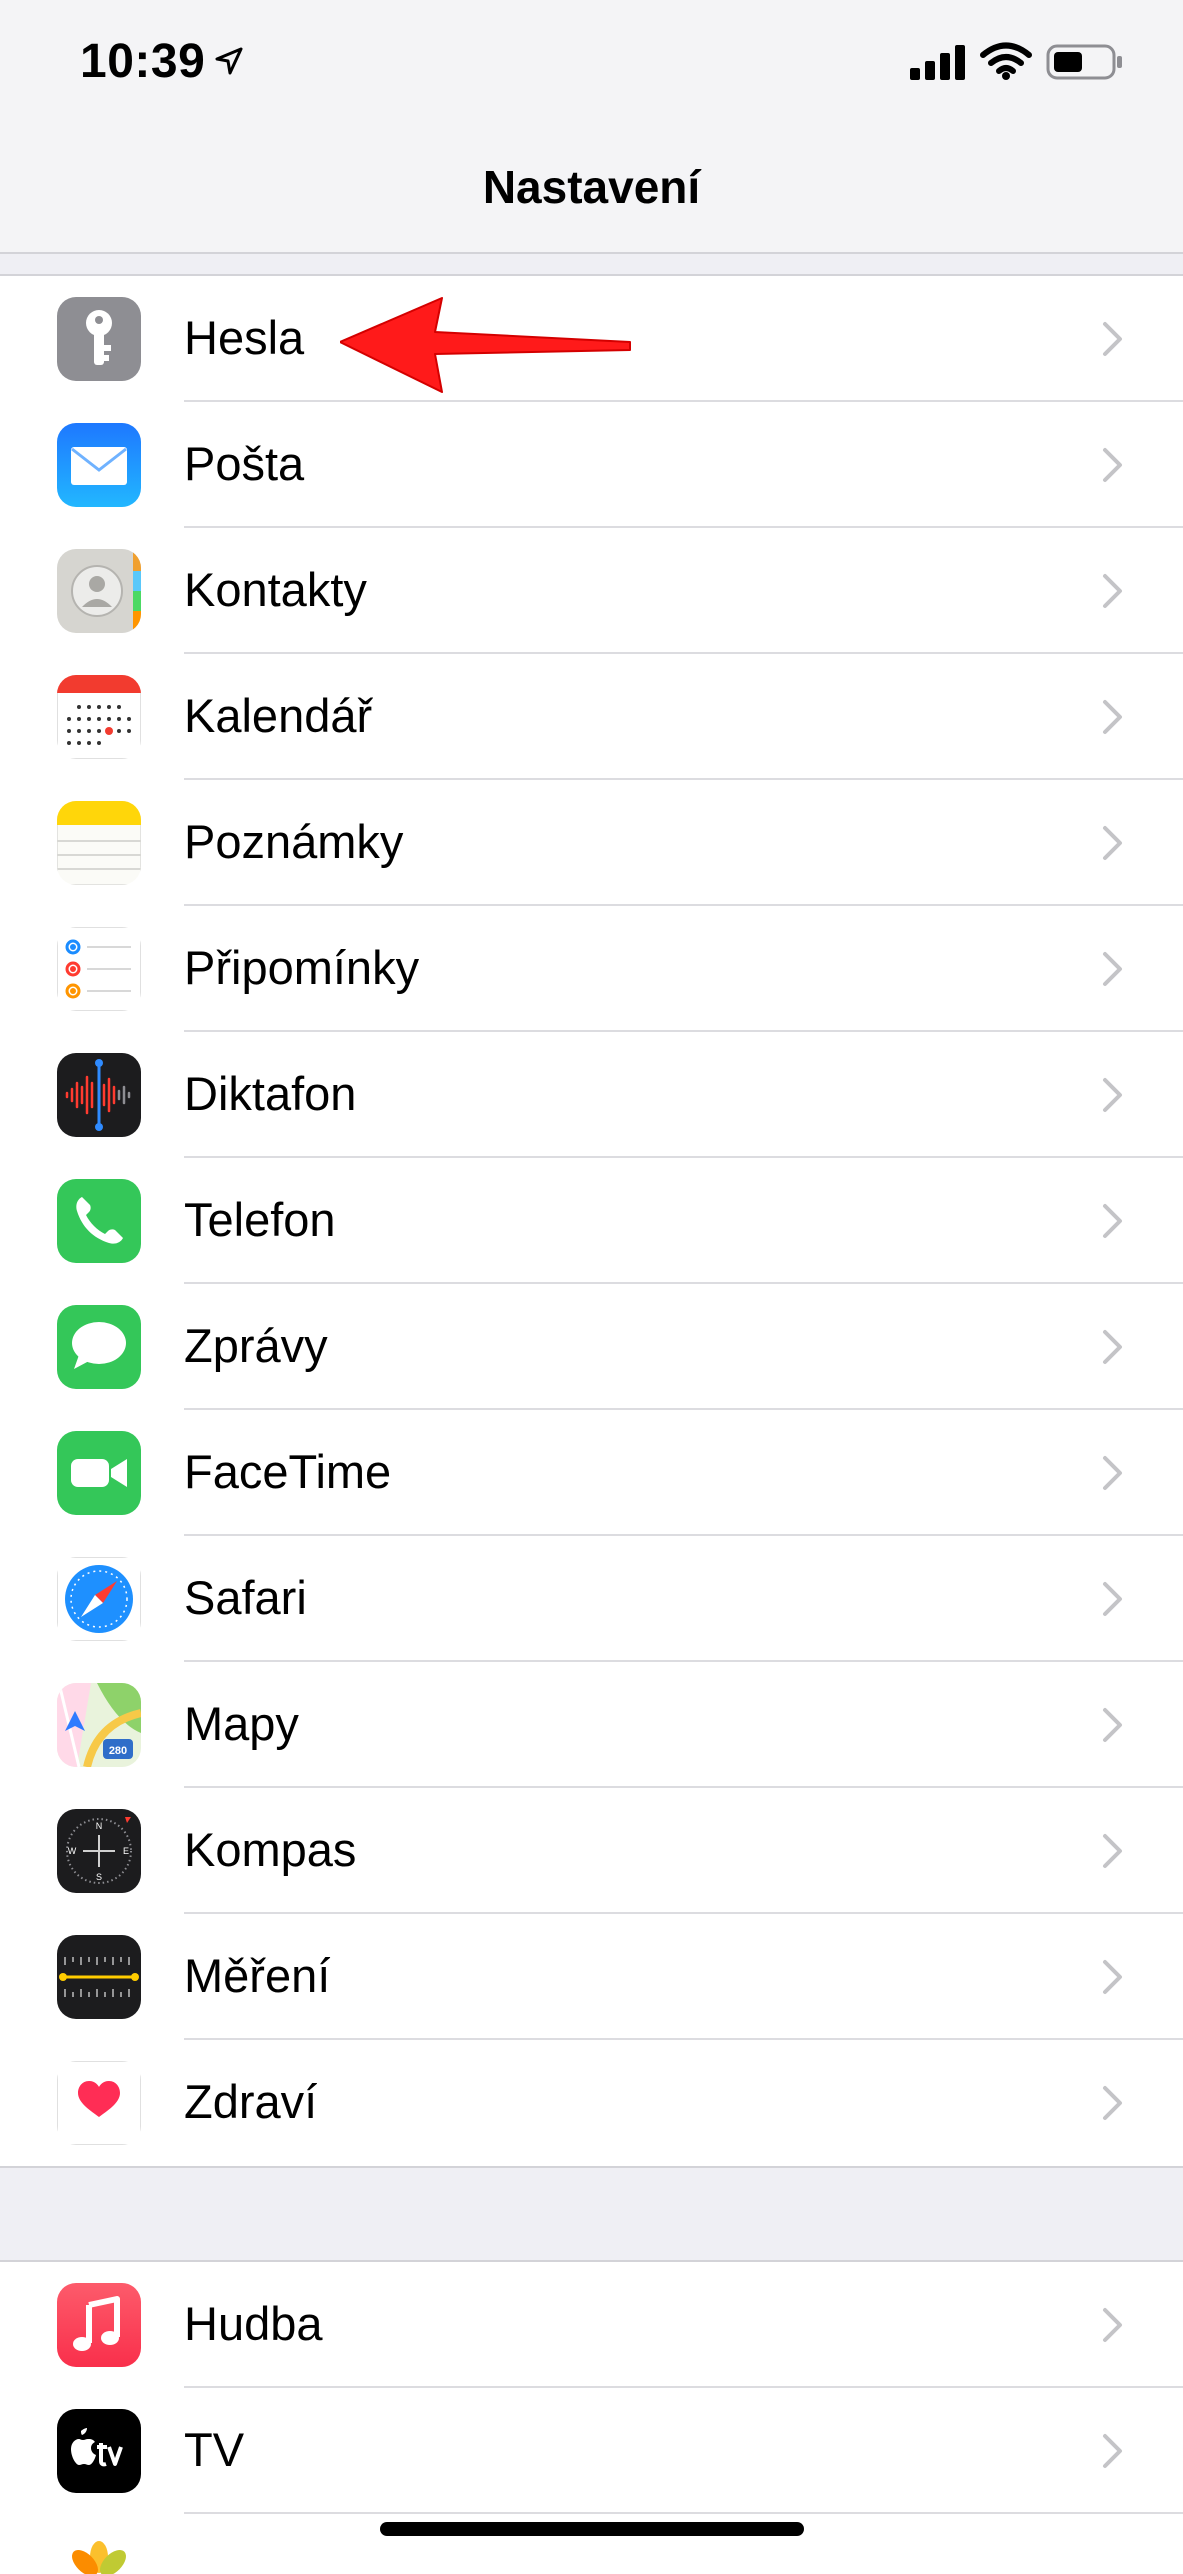 The image size is (1183, 2574). Describe the element at coordinates (99, 1977) in the screenshot. I see `measure-icon` at that location.